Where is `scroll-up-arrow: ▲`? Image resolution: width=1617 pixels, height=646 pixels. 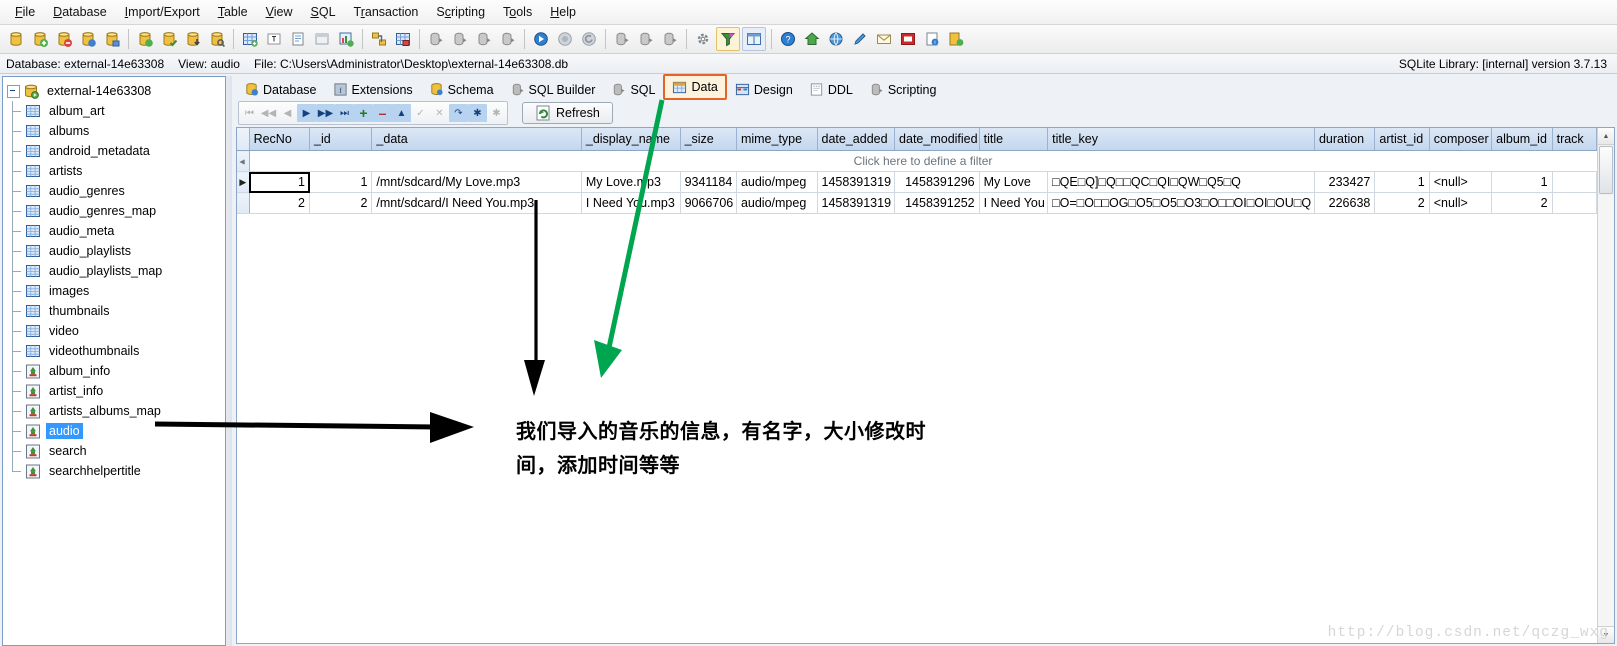
scroll-up-arrow: ▲ is located at coordinates (1606, 136).